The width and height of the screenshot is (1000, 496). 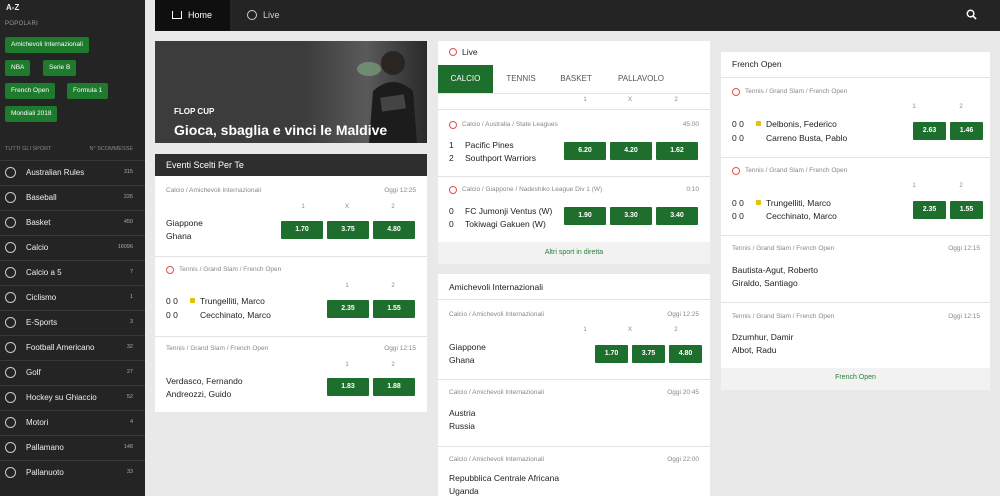 What do you see at coordinates (38, 222) in the screenshot?
I see `sport-name: Basket` at bounding box center [38, 222].